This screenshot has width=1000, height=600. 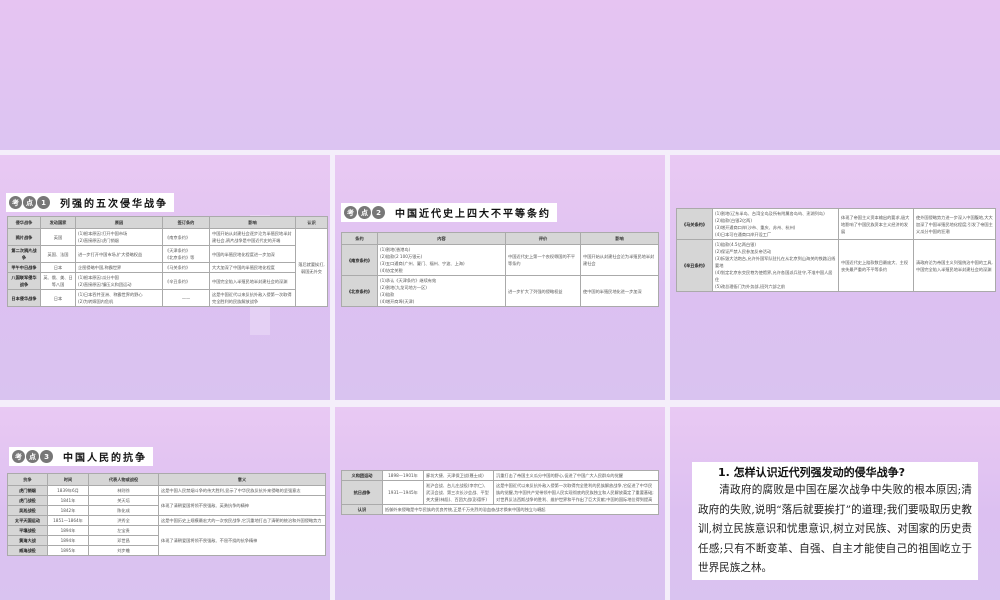 I want to click on table-cell: (1)根本原因:打开中国市场 (2)直接原因:虎门销烟, so click(x=119, y=237).